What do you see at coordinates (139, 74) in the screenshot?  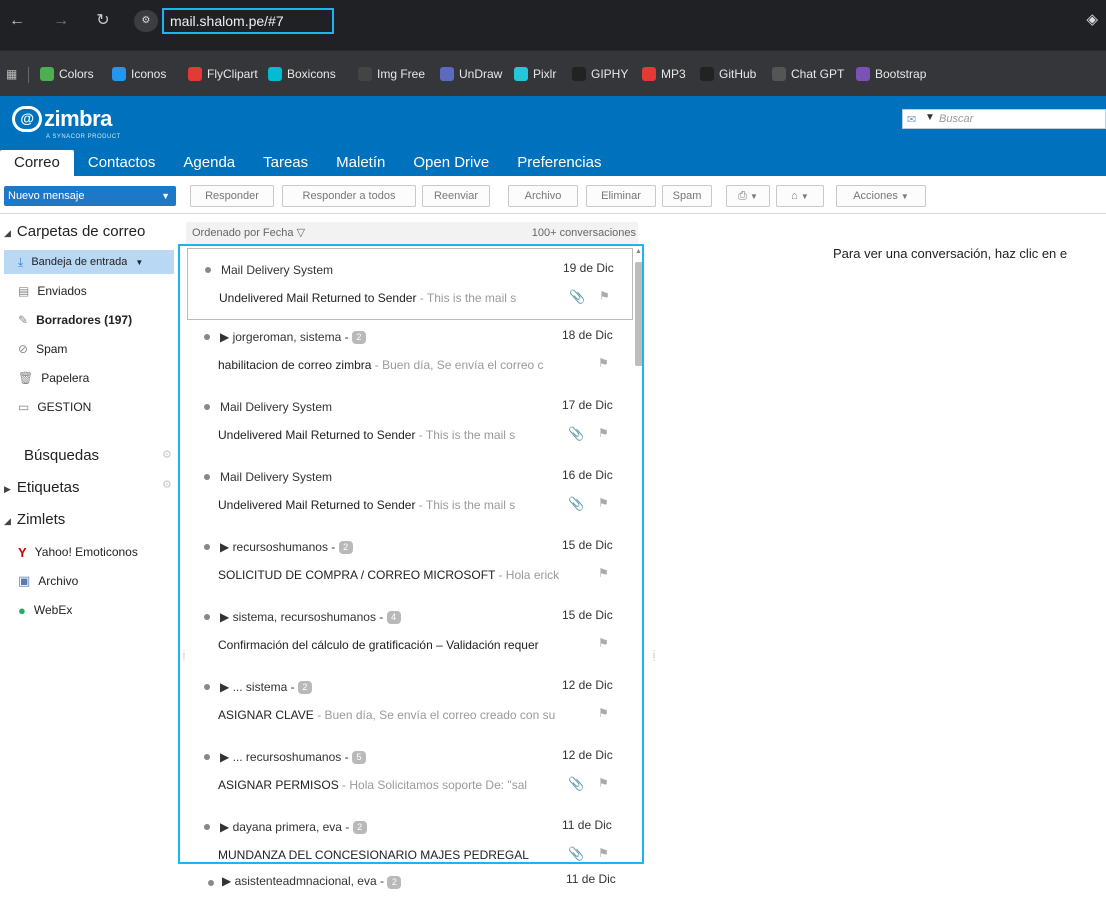 I see `bookmark-iconos: Iconos` at bounding box center [139, 74].